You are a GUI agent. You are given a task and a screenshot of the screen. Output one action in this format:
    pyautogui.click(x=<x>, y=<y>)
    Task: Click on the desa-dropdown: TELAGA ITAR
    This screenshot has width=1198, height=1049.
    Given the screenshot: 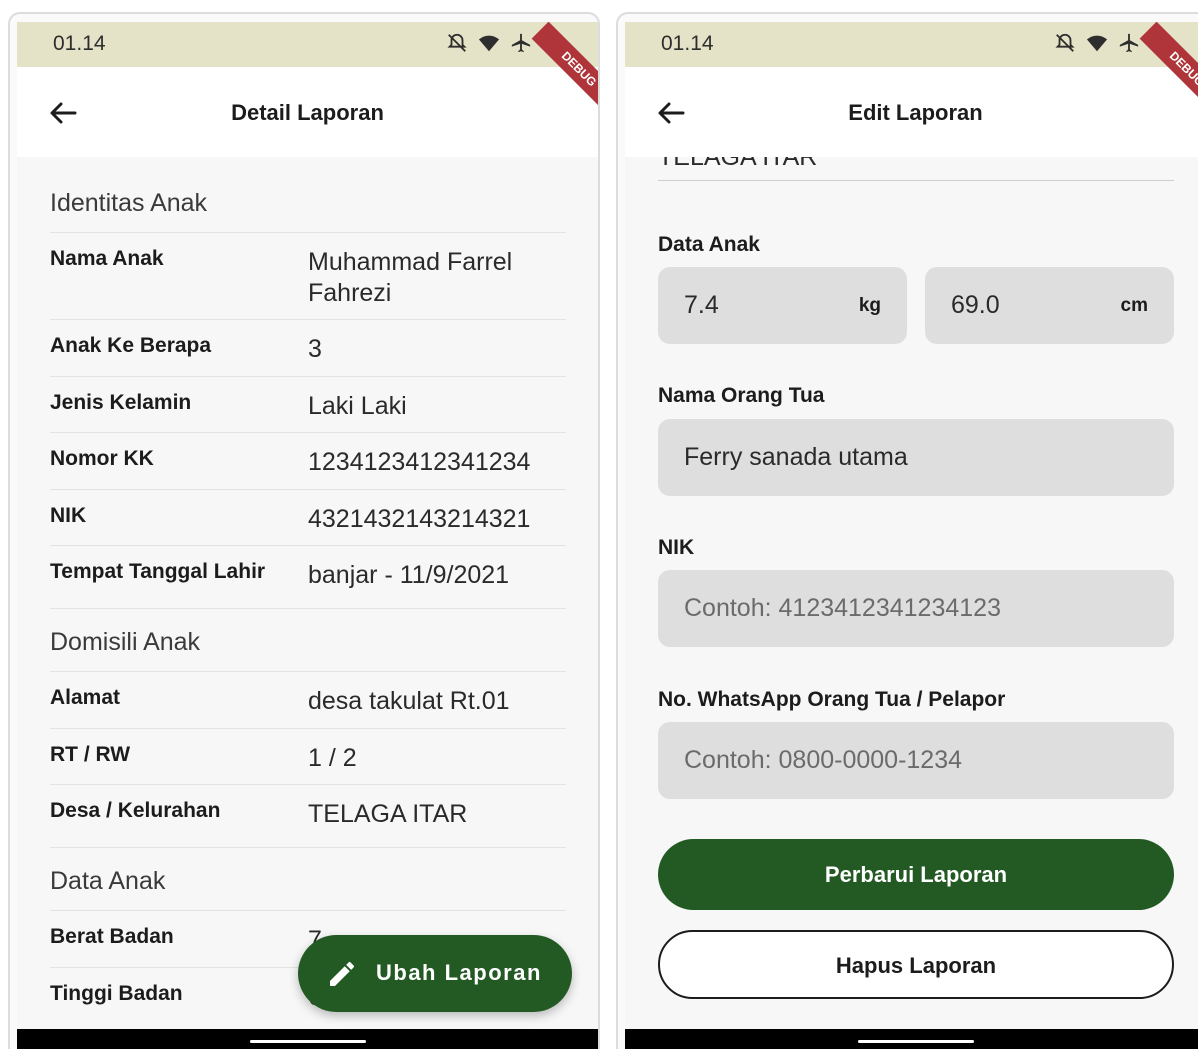 What is the action you would take?
    pyautogui.click(x=916, y=169)
    